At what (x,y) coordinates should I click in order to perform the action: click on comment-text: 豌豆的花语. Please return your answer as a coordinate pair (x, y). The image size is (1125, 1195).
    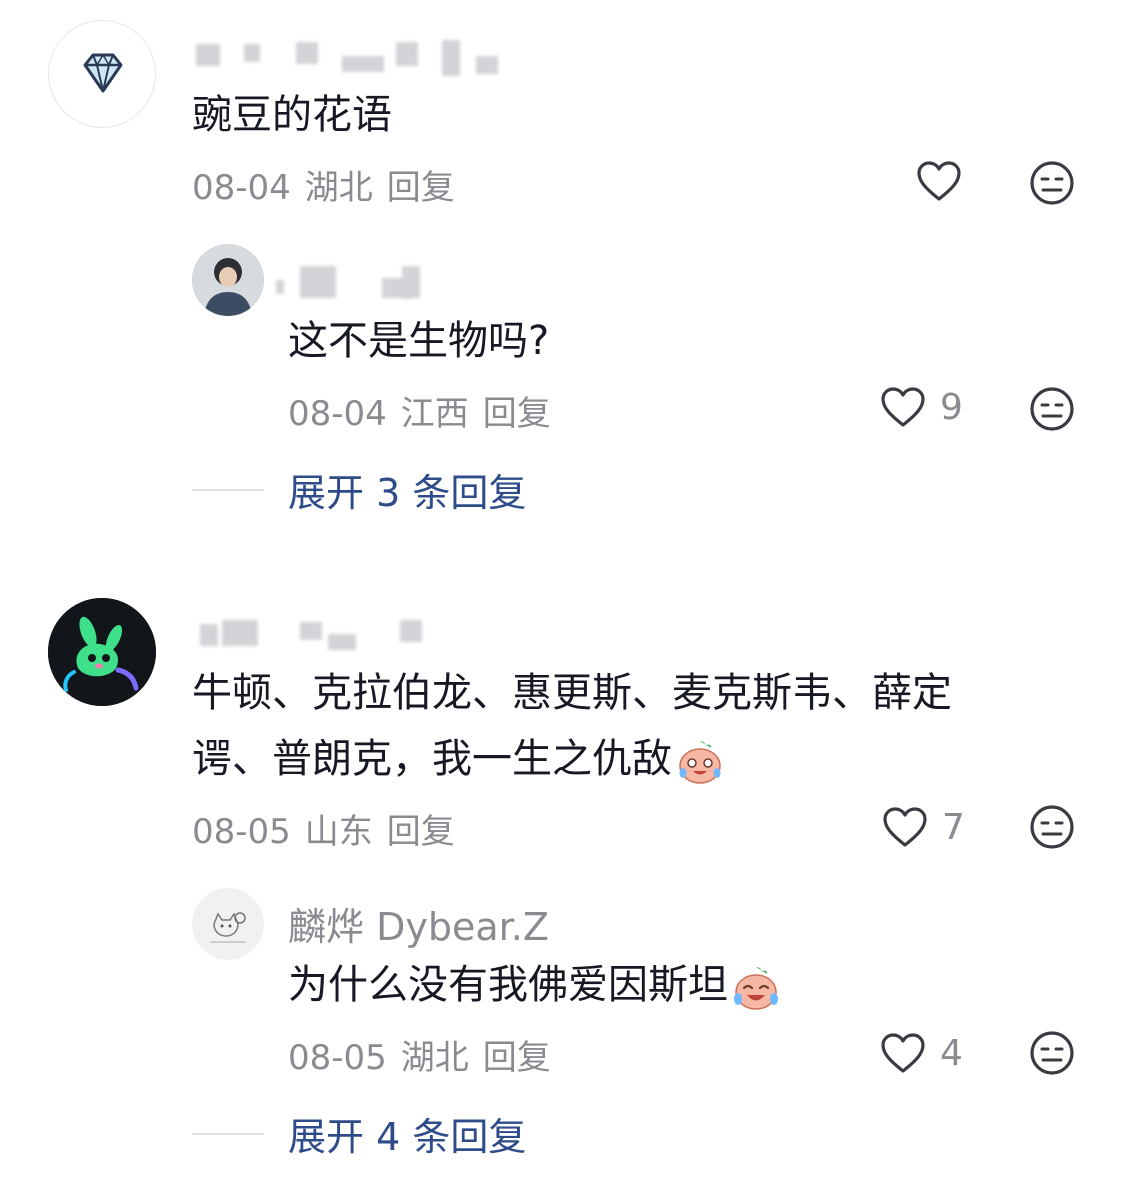
    Looking at the image, I should click on (292, 115).